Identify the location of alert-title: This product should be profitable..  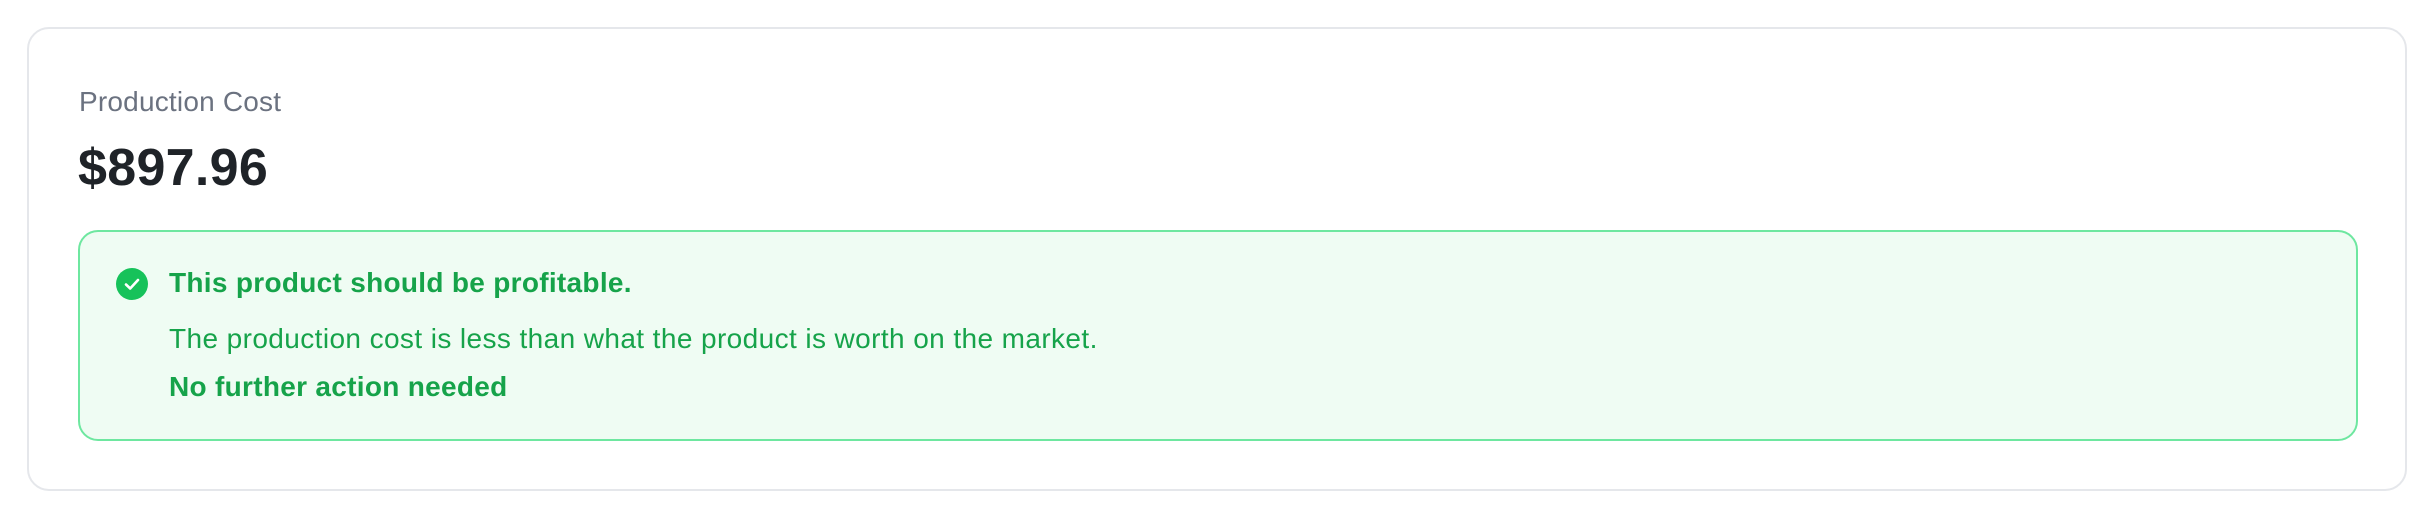
(400, 282).